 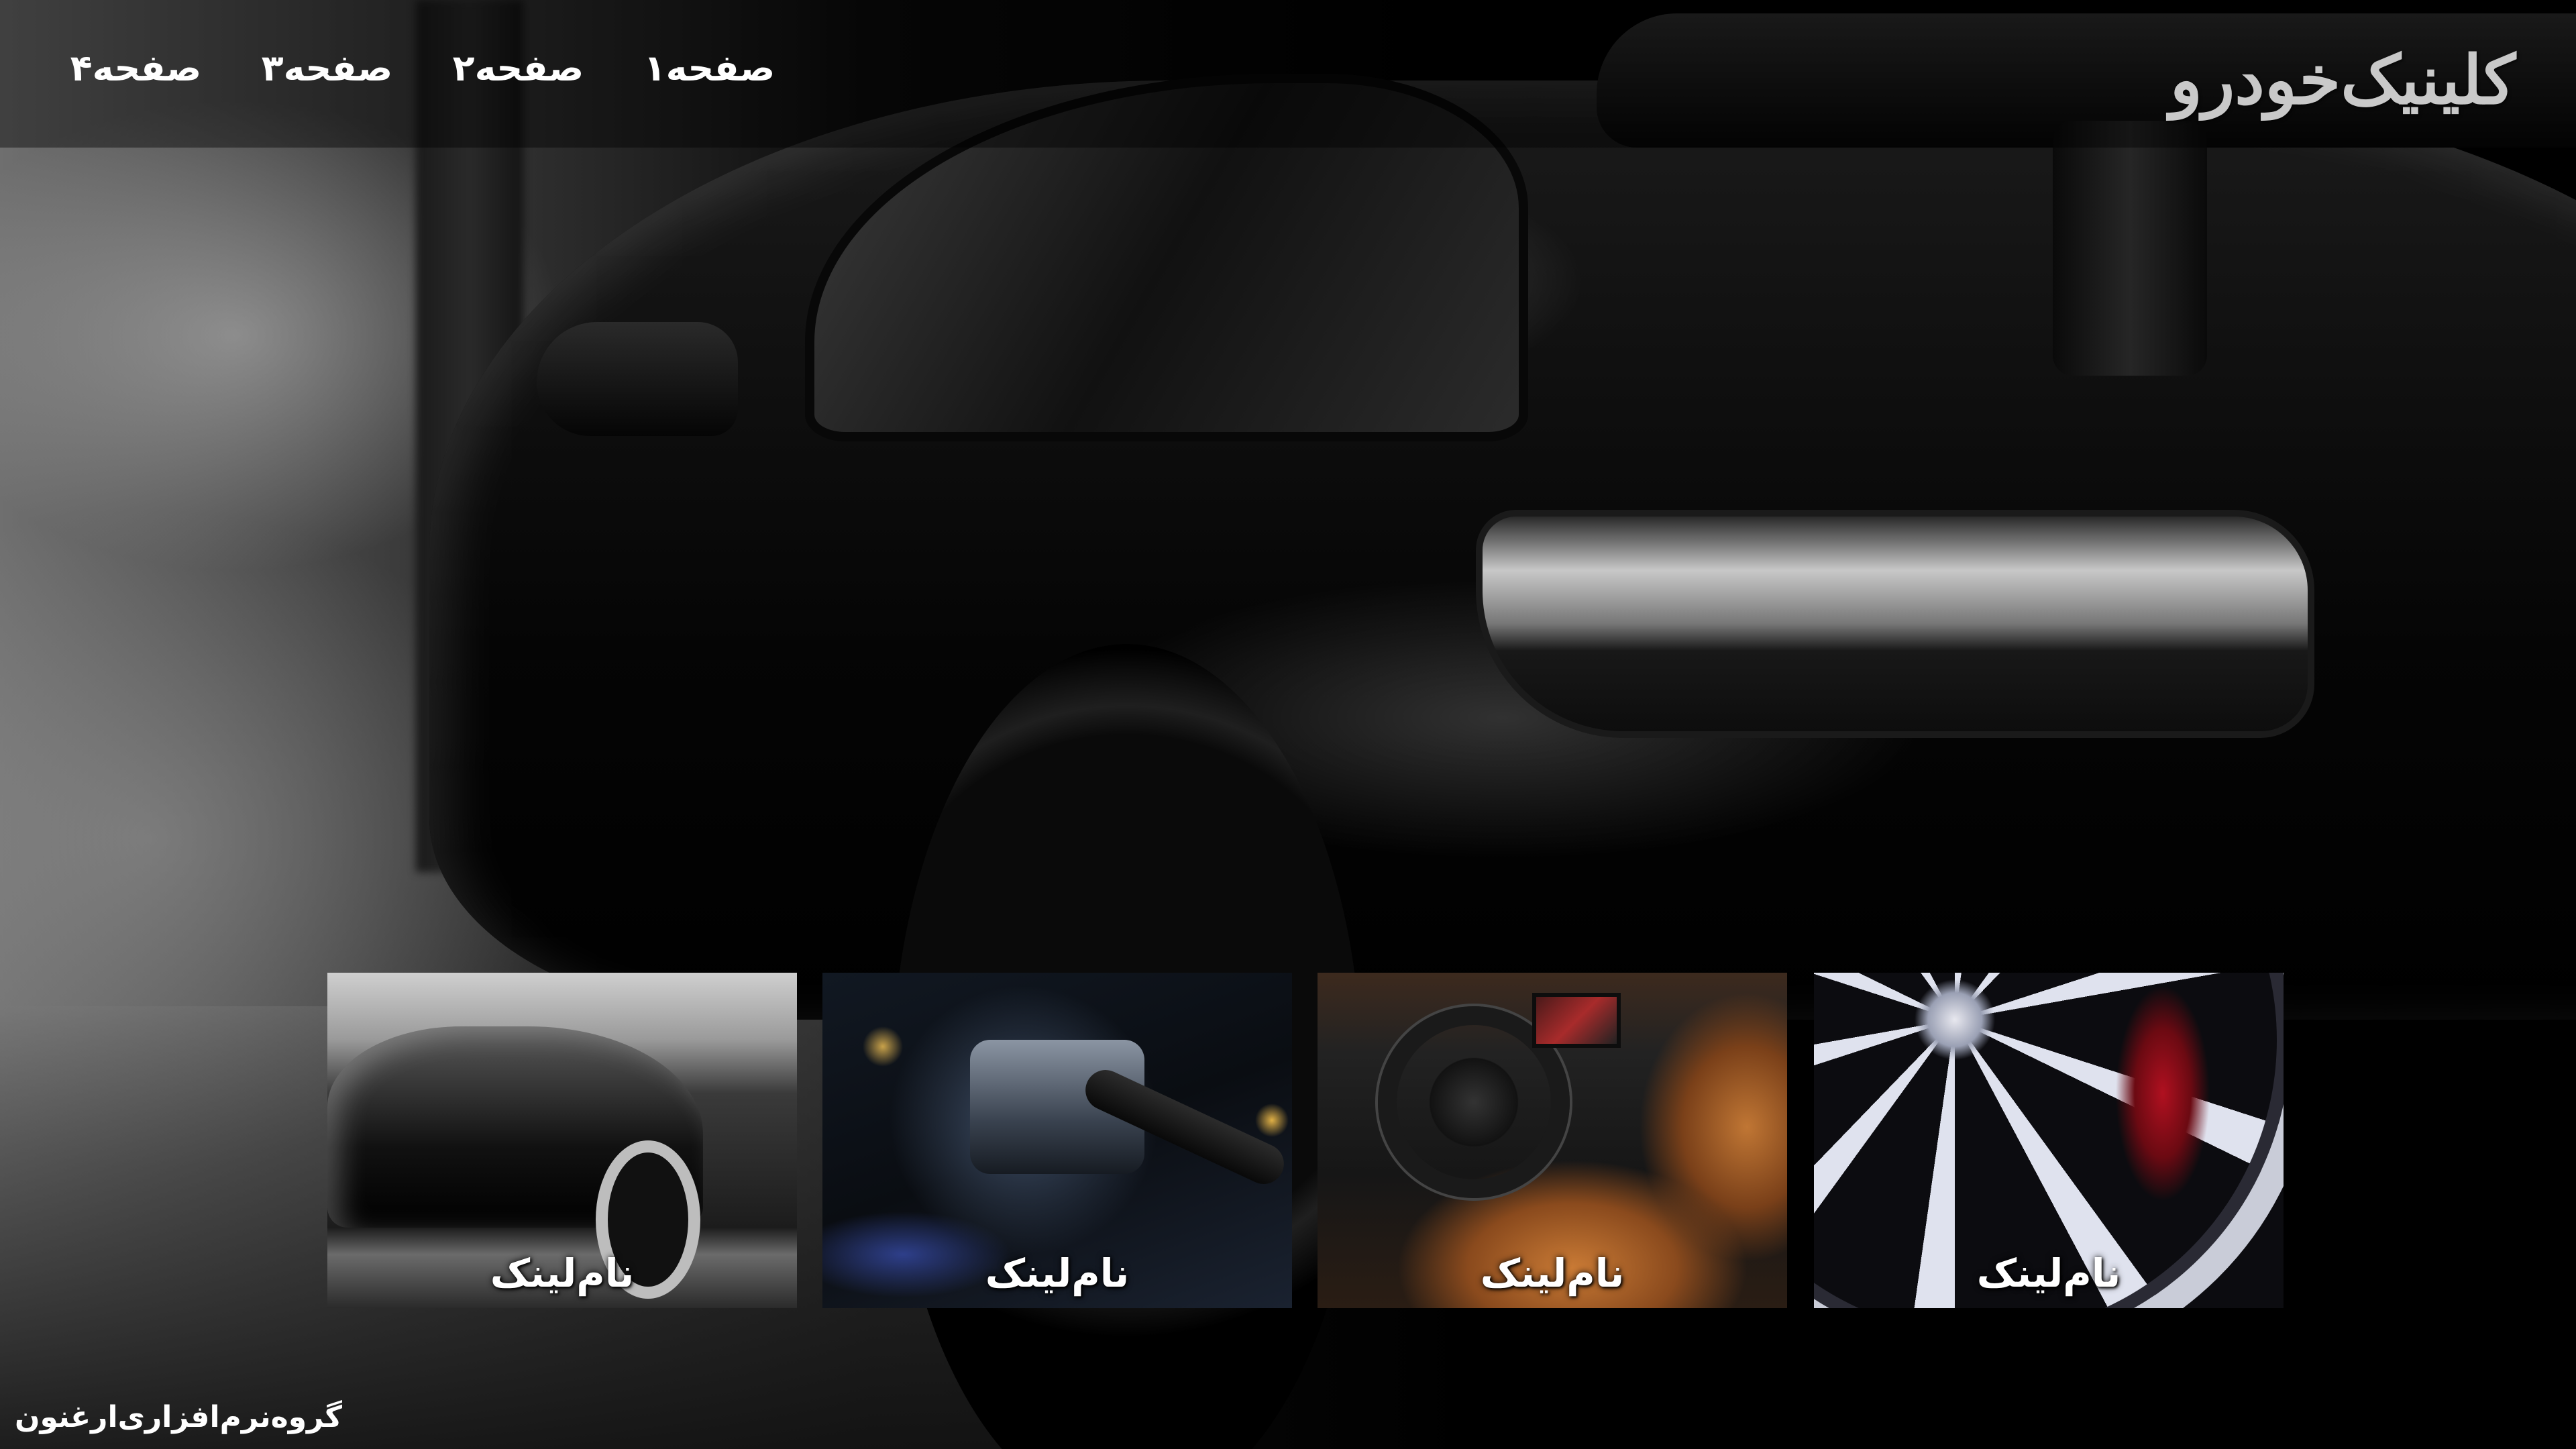 What do you see at coordinates (1552, 1140) in the screenshot?
I see `tile-interior: نام‌لینک` at bounding box center [1552, 1140].